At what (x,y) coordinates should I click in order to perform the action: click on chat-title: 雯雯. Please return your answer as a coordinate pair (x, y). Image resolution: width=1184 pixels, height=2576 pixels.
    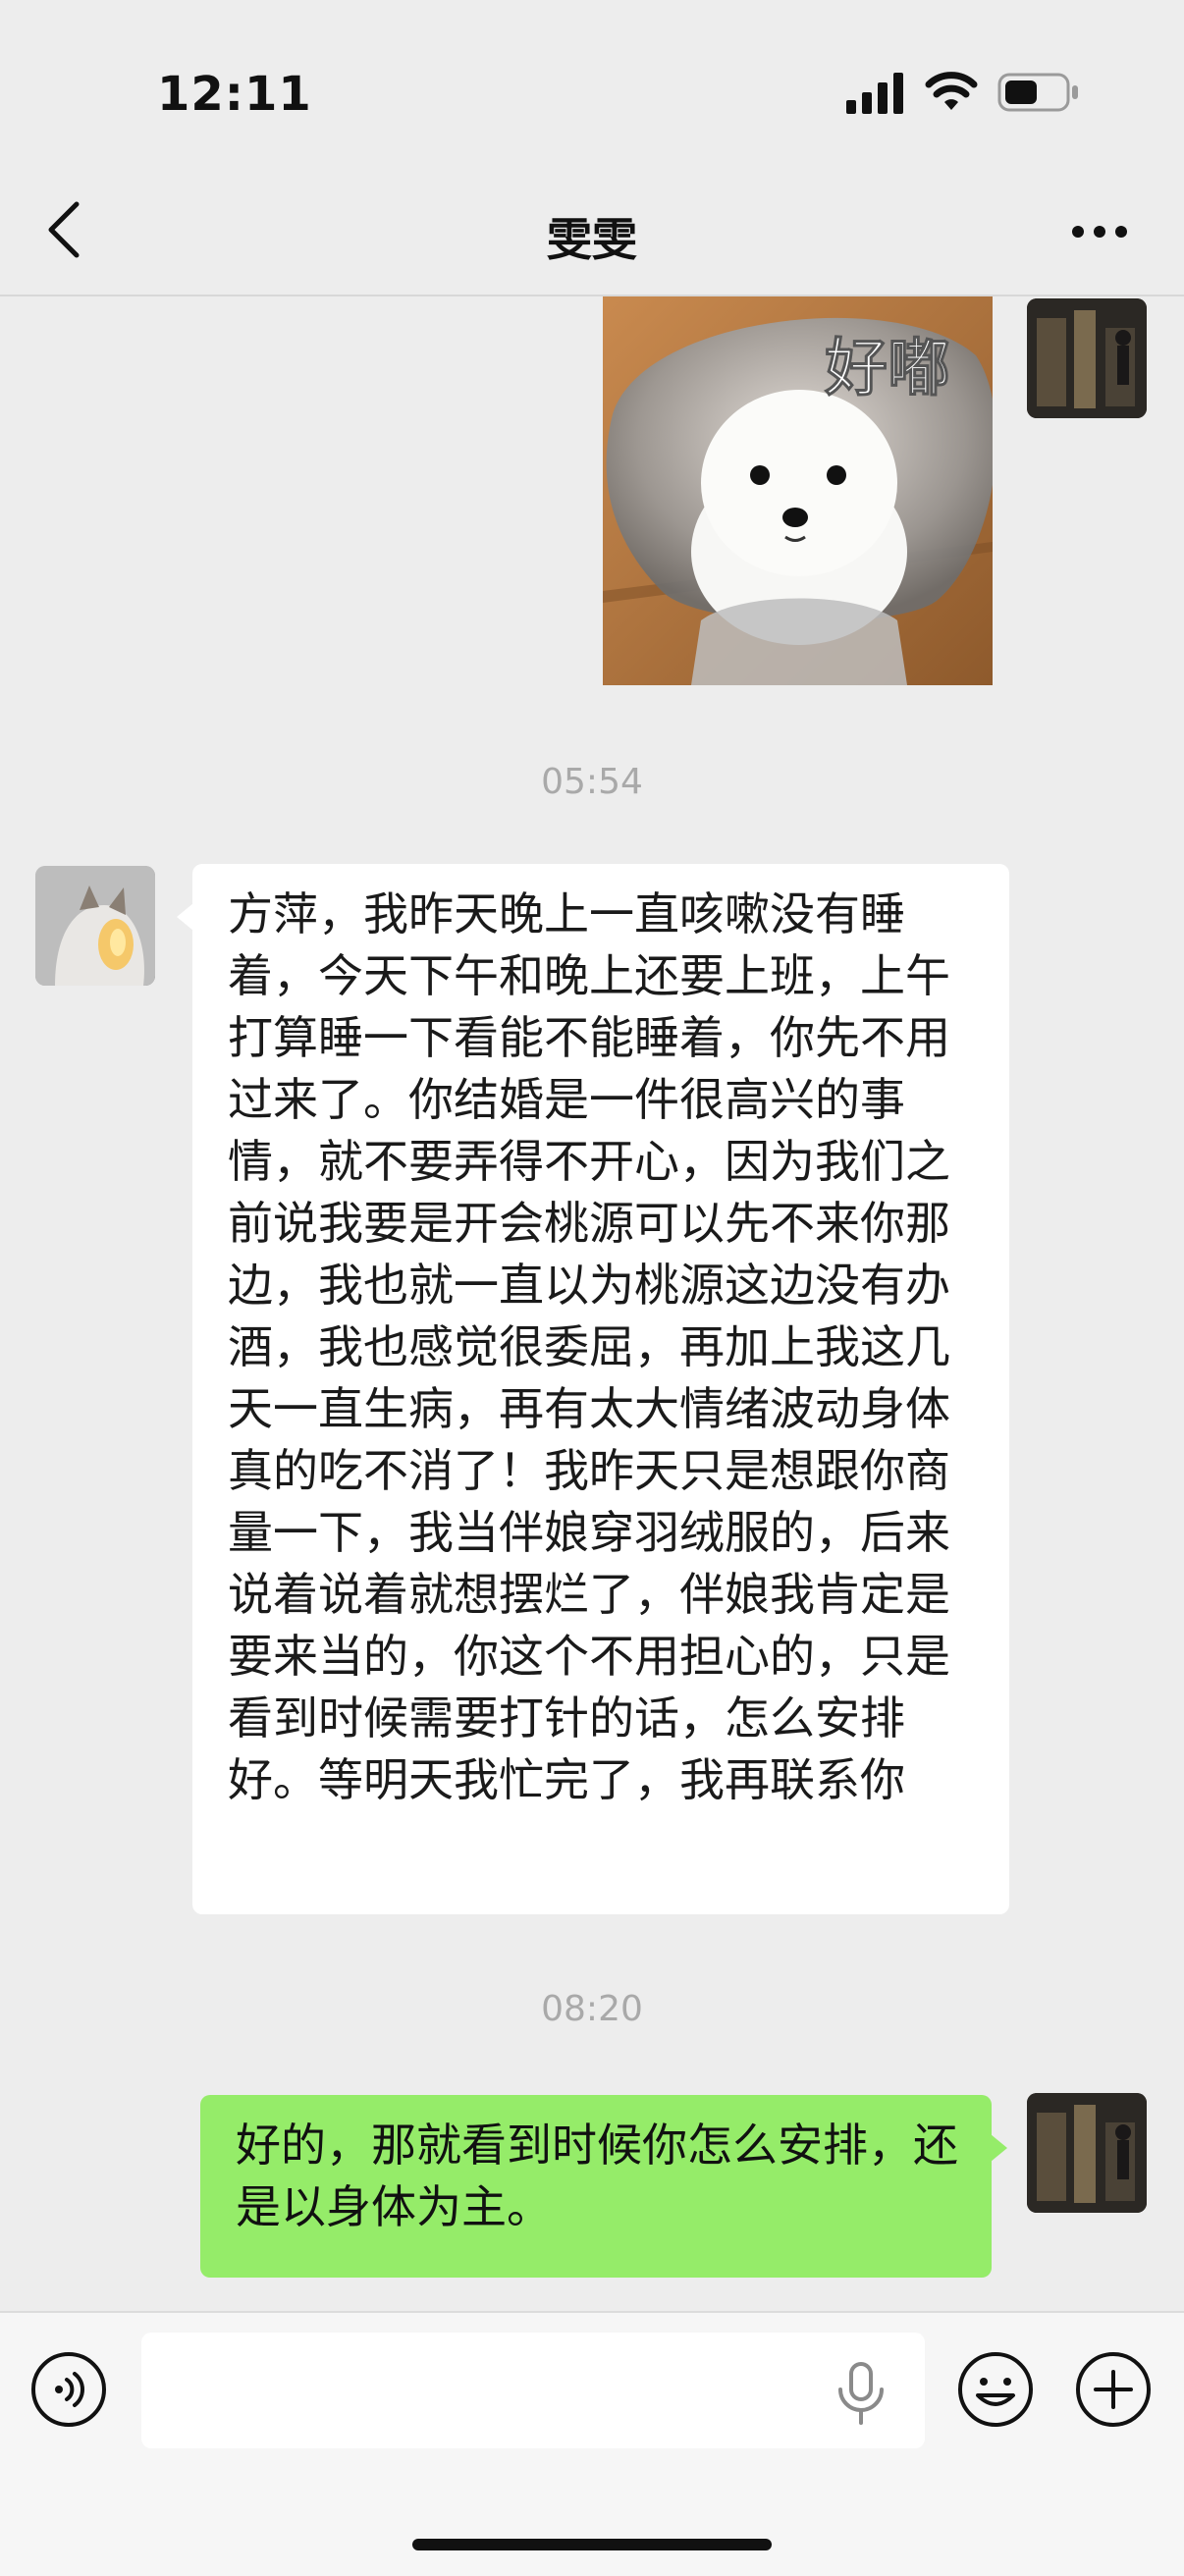
    Looking at the image, I should click on (592, 239).